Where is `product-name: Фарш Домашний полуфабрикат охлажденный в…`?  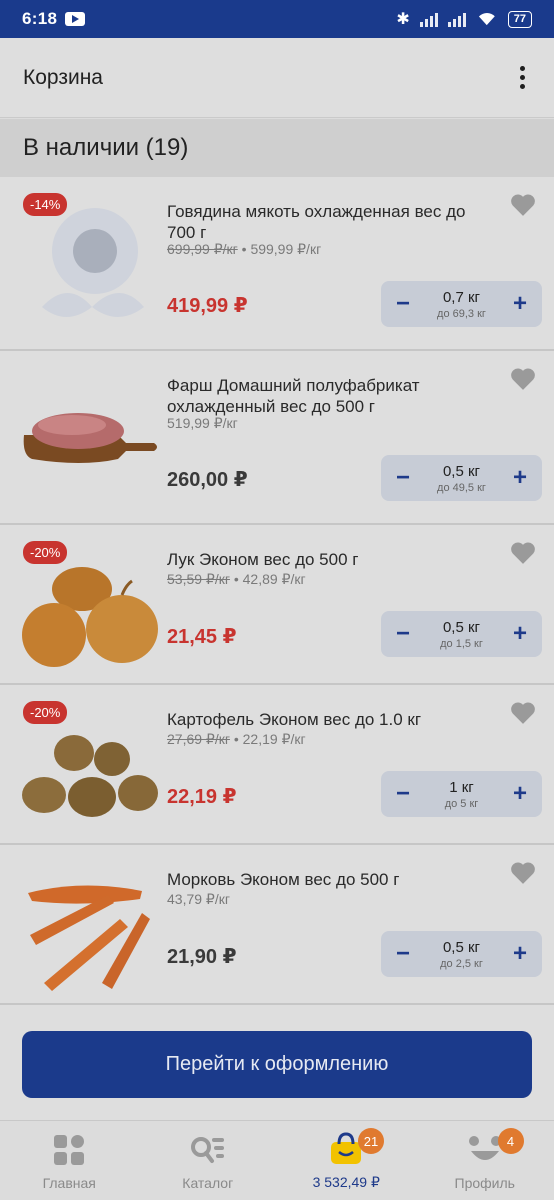
product-name: Фарш Домашний полуфабрикат охлажденный в… is located at coordinates (332, 396).